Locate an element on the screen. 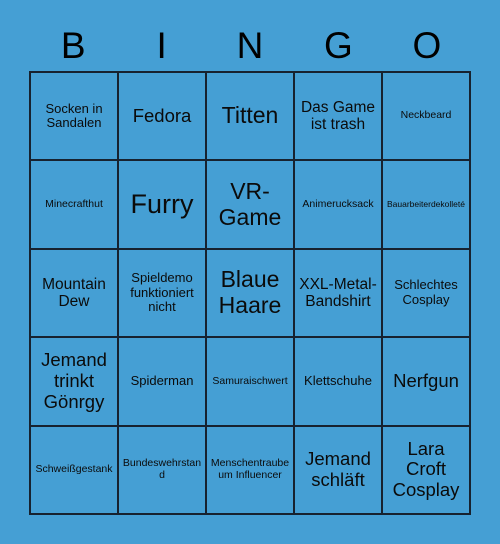 The image size is (500, 544). bingo-cell: Bauarbeiterdekolleté is located at coordinates (427, 205).